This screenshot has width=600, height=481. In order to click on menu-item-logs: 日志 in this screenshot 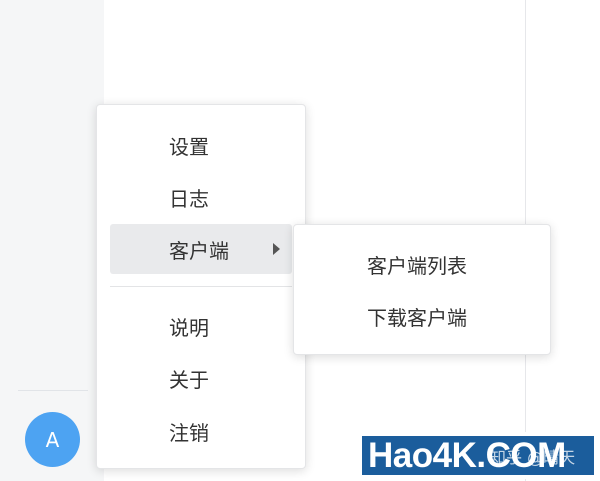, I will do `click(201, 197)`.